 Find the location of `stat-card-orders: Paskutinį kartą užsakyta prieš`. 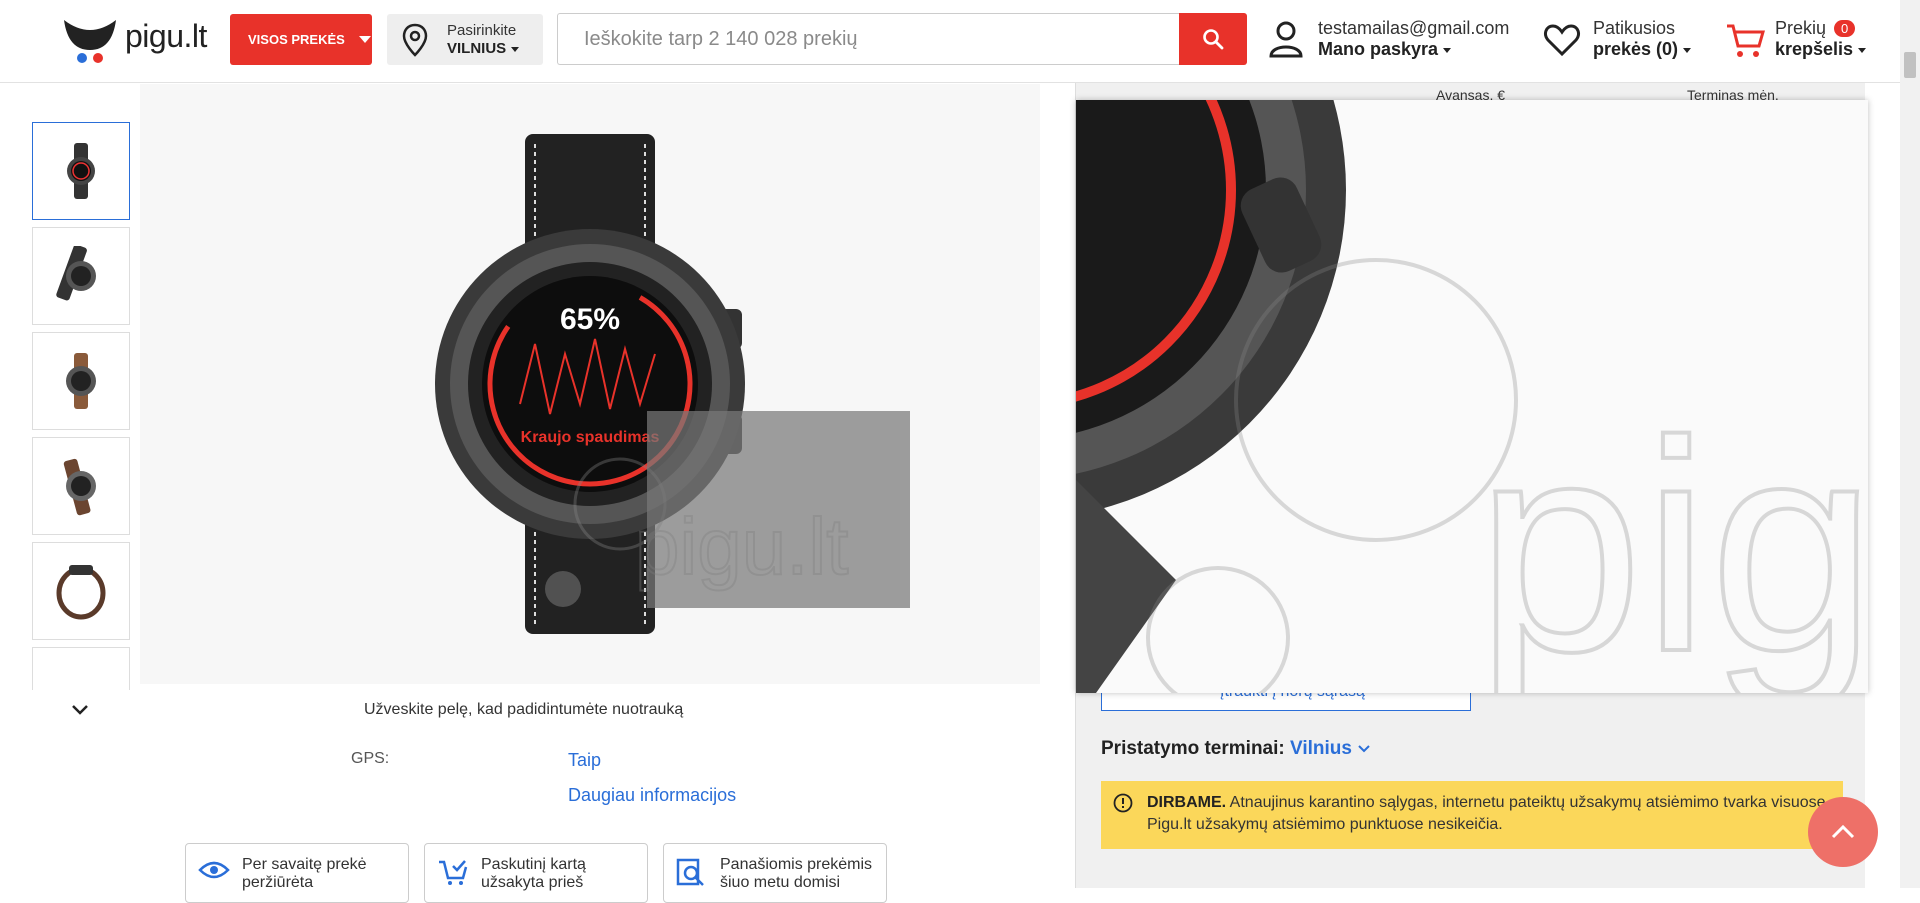

stat-card-orders: Paskutinį kartą užsakyta prieš is located at coordinates (536, 873).